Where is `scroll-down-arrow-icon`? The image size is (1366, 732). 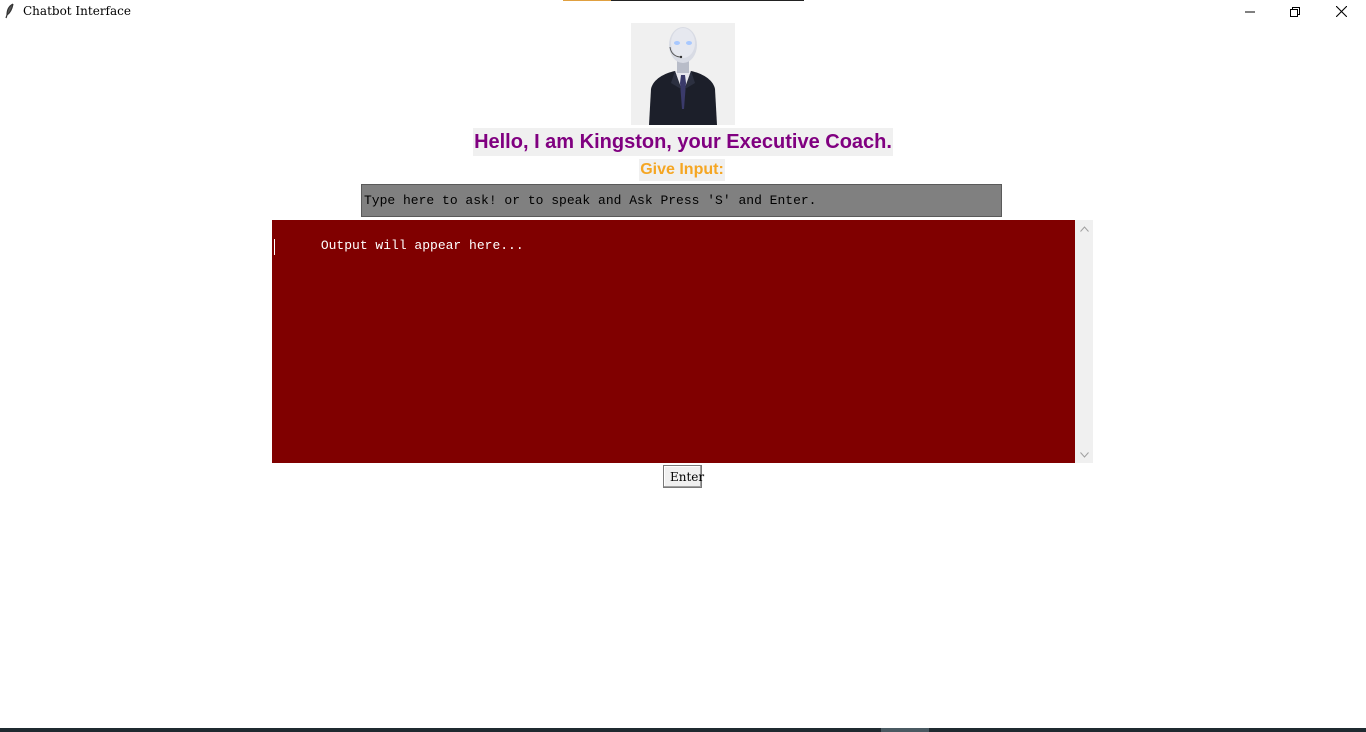 scroll-down-arrow-icon is located at coordinates (1084, 454).